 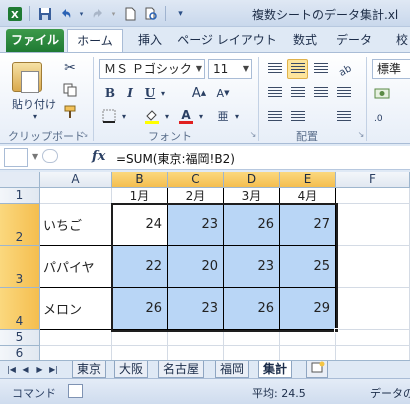 I want to click on namebox-dropdown-icon: ▼, so click(x=35, y=156).